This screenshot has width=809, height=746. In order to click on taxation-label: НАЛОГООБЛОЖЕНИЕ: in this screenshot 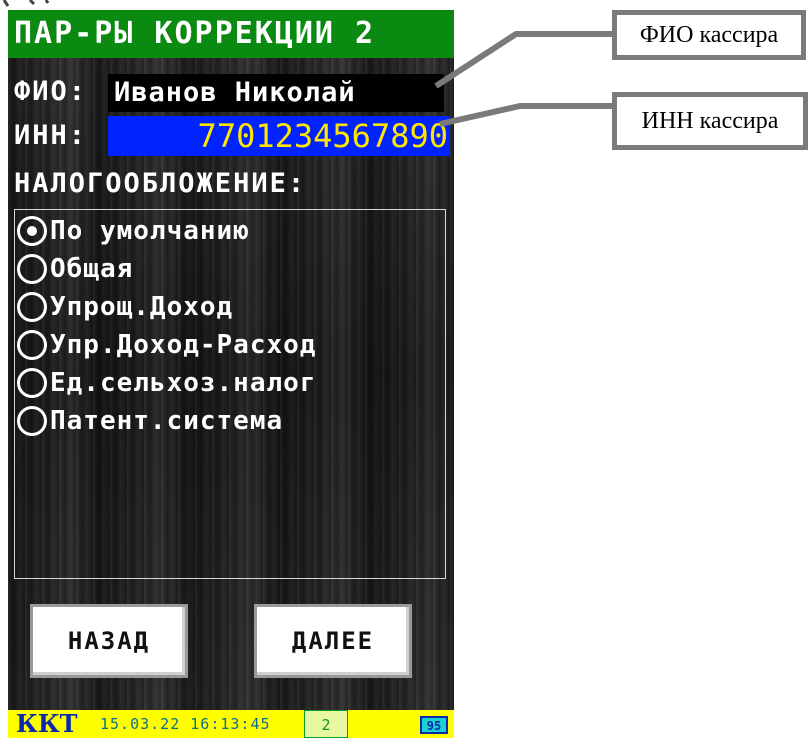, I will do `click(160, 183)`.